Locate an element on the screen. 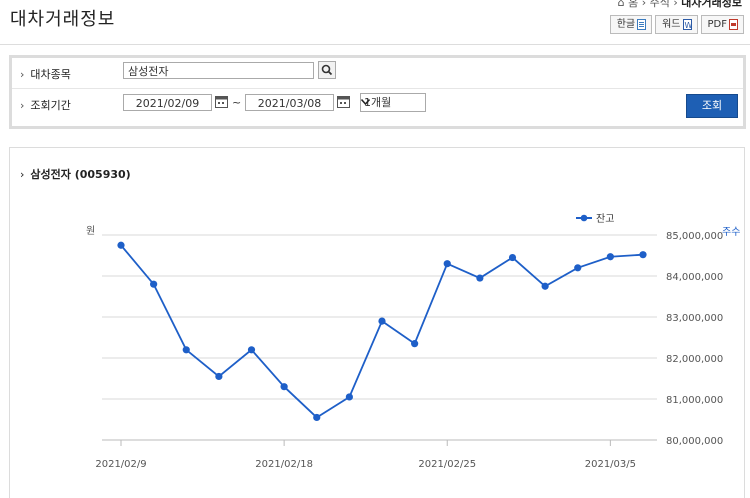  period-row: 조회기간 2021/02/09 ~ 2021/03/08 1개월 조회 is located at coordinates (377, 104).